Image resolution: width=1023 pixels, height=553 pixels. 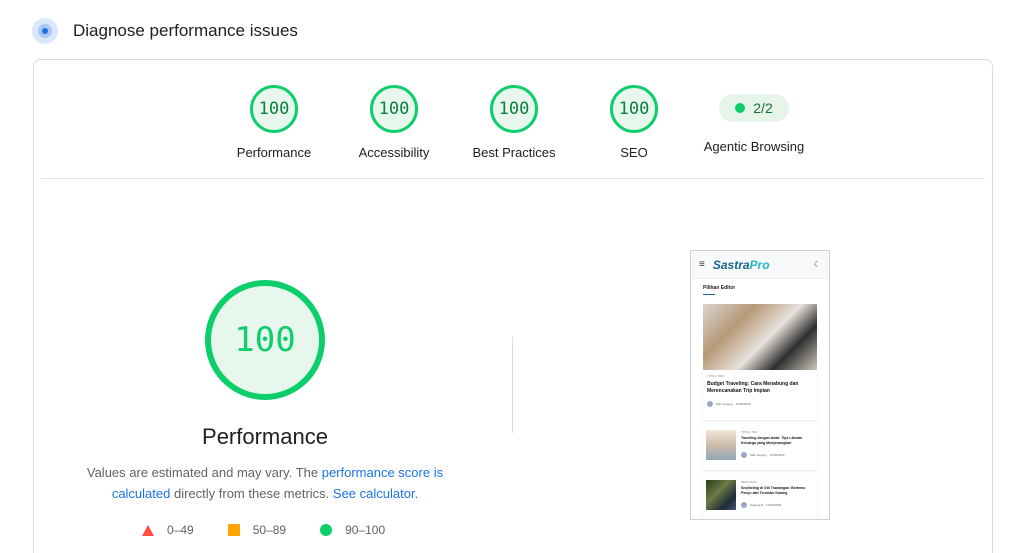 What do you see at coordinates (265, 340) in the screenshot?
I see `performance-main-gauge: 100` at bounding box center [265, 340].